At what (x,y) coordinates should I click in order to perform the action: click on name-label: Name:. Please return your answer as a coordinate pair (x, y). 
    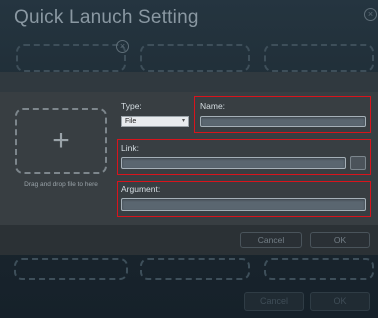
    Looking at the image, I should click on (213, 106).